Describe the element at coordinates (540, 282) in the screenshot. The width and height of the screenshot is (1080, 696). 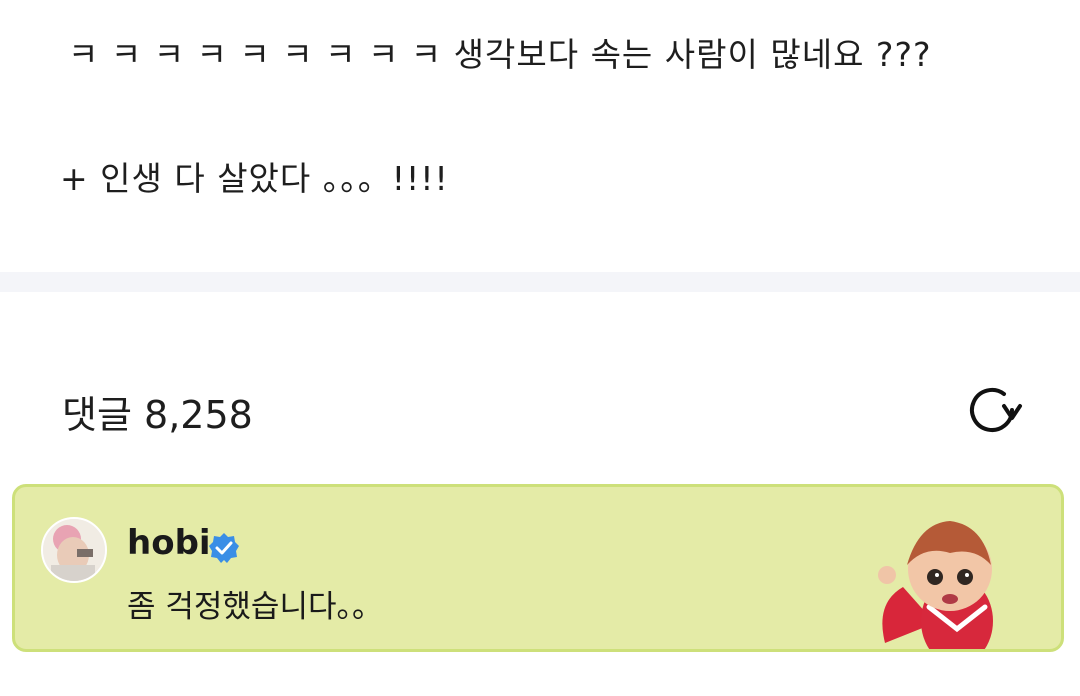
I see `section-divider` at that location.